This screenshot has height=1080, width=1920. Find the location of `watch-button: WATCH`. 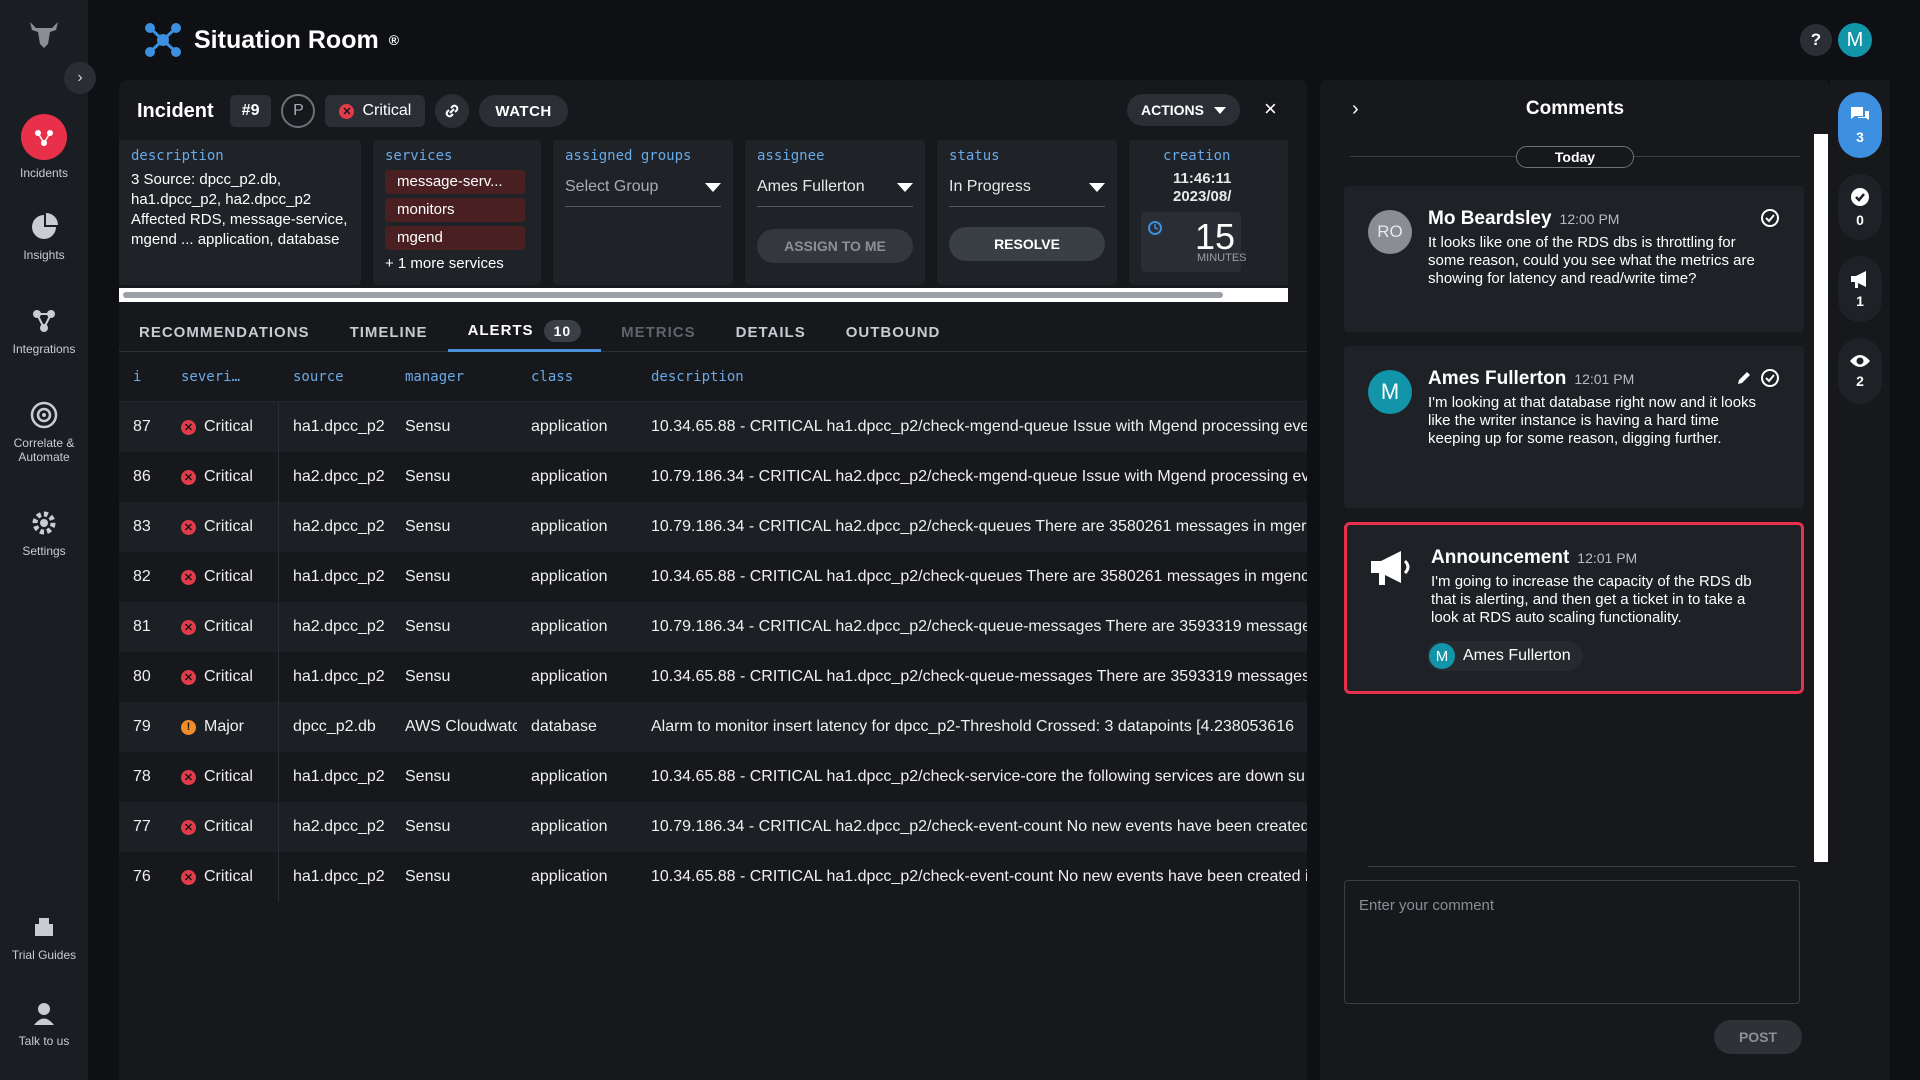

watch-button: WATCH is located at coordinates (523, 111).